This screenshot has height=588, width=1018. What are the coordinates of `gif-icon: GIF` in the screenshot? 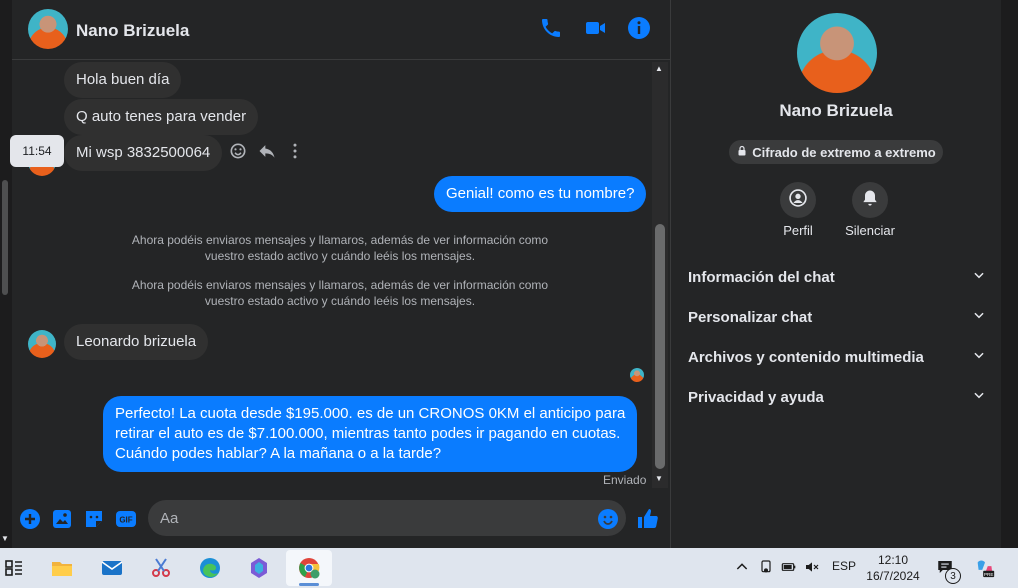 It's located at (126, 519).